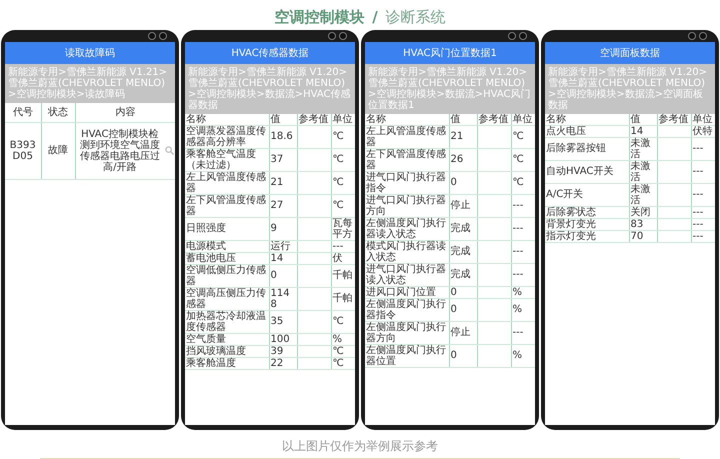  What do you see at coordinates (227, 246) in the screenshot?
I see `parameter-name: 电源模式` at bounding box center [227, 246].